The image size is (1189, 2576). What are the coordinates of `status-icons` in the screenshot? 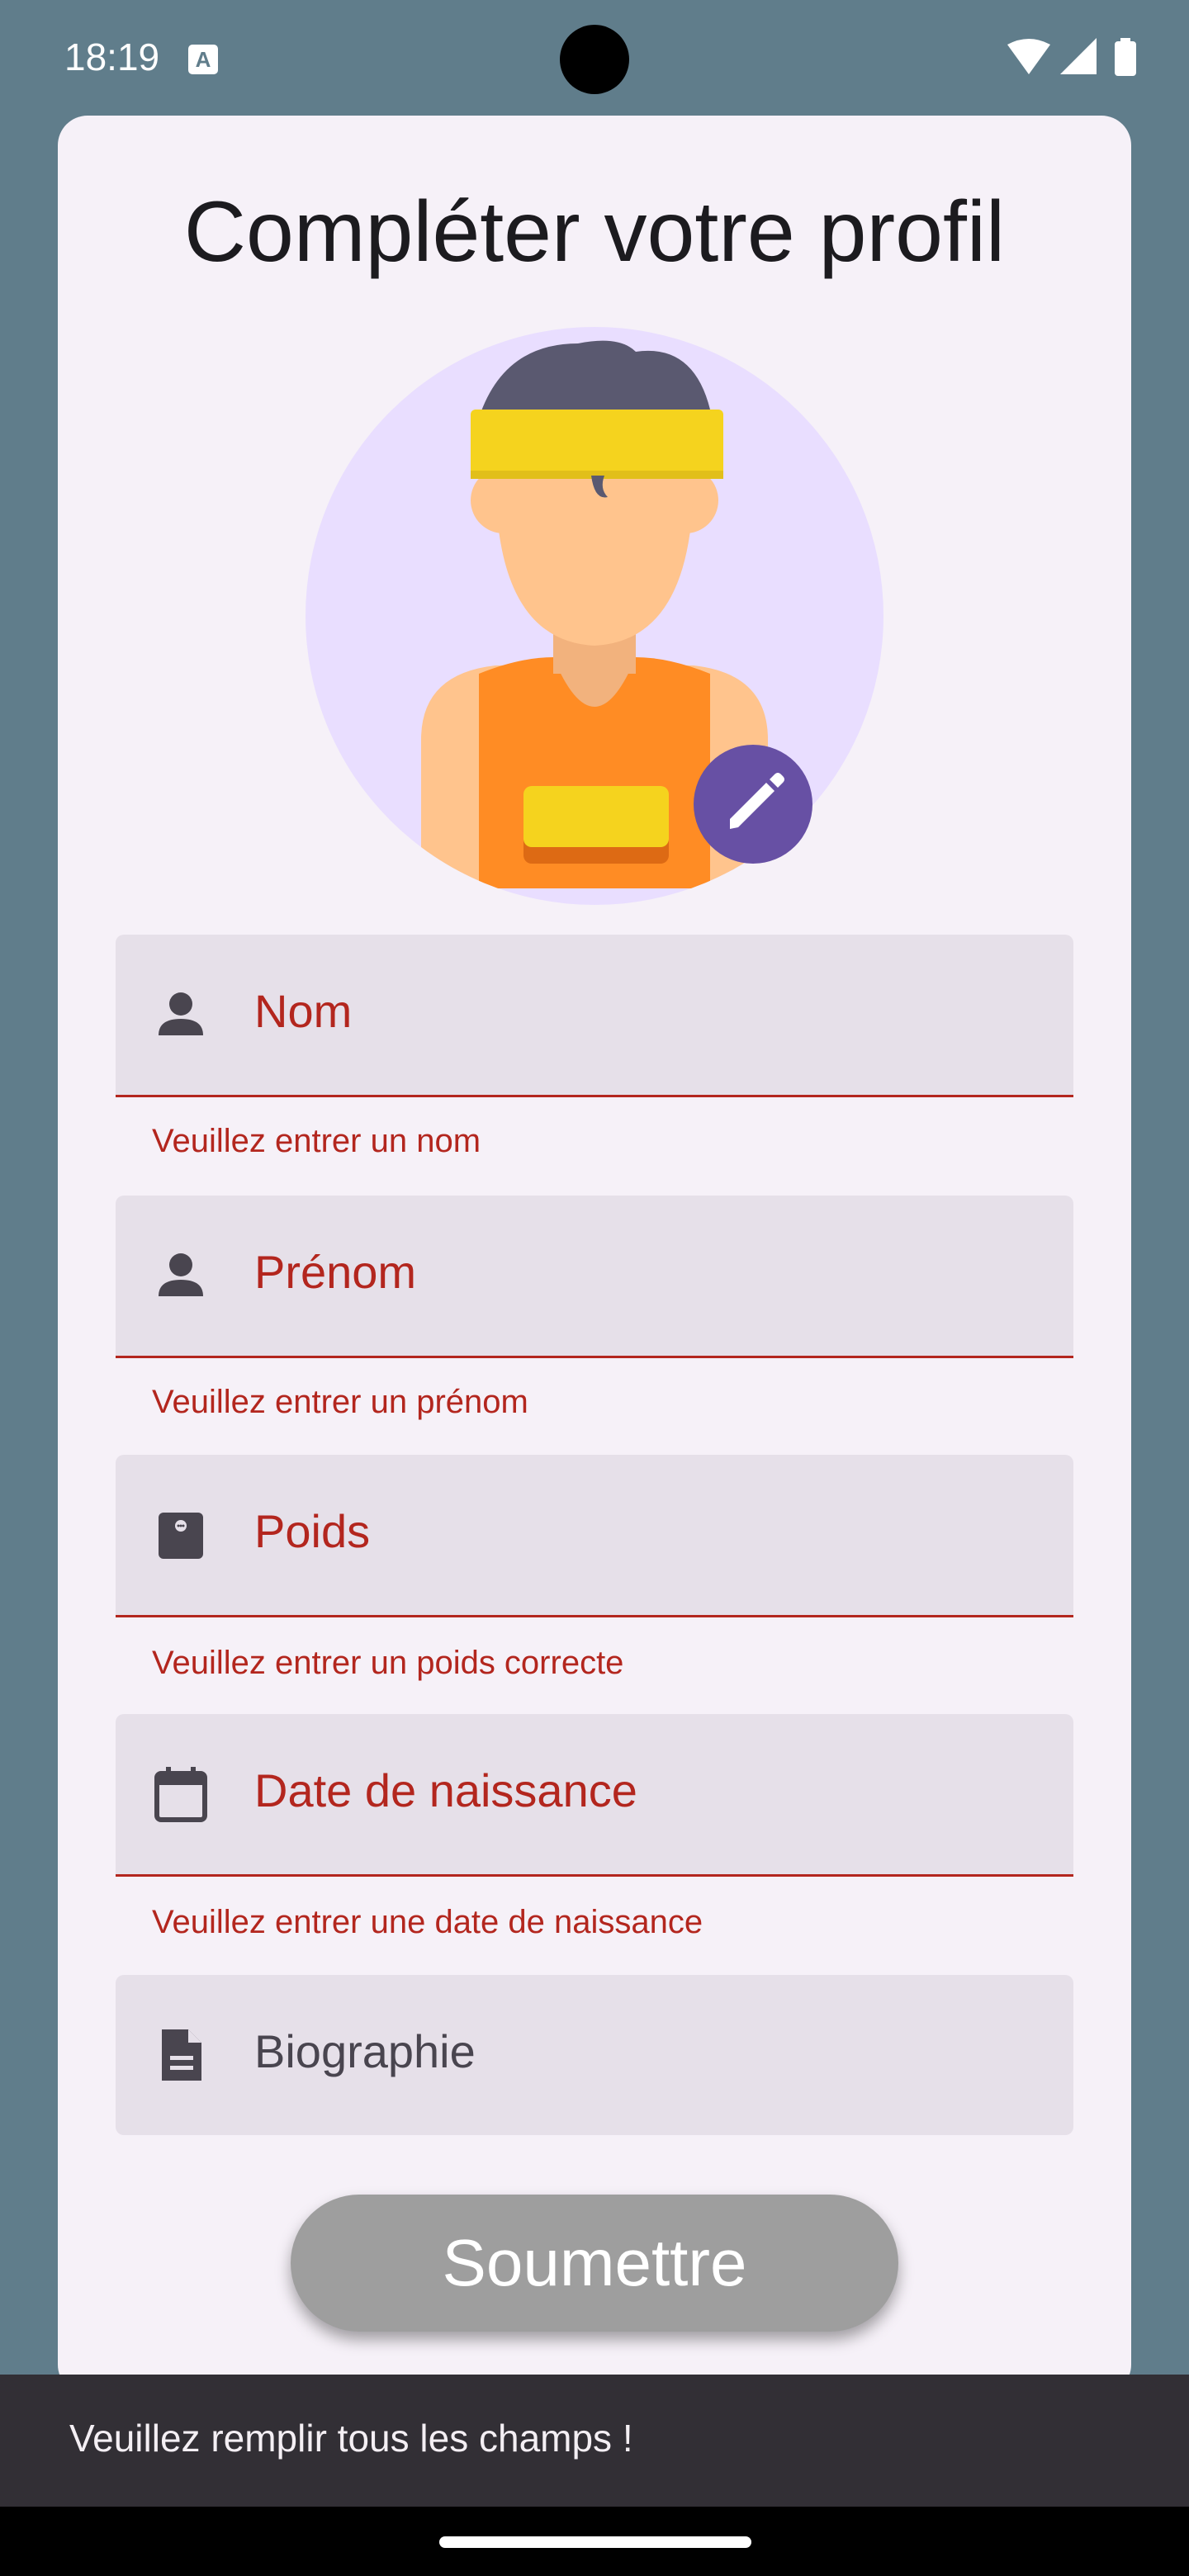 It's located at (1071, 57).